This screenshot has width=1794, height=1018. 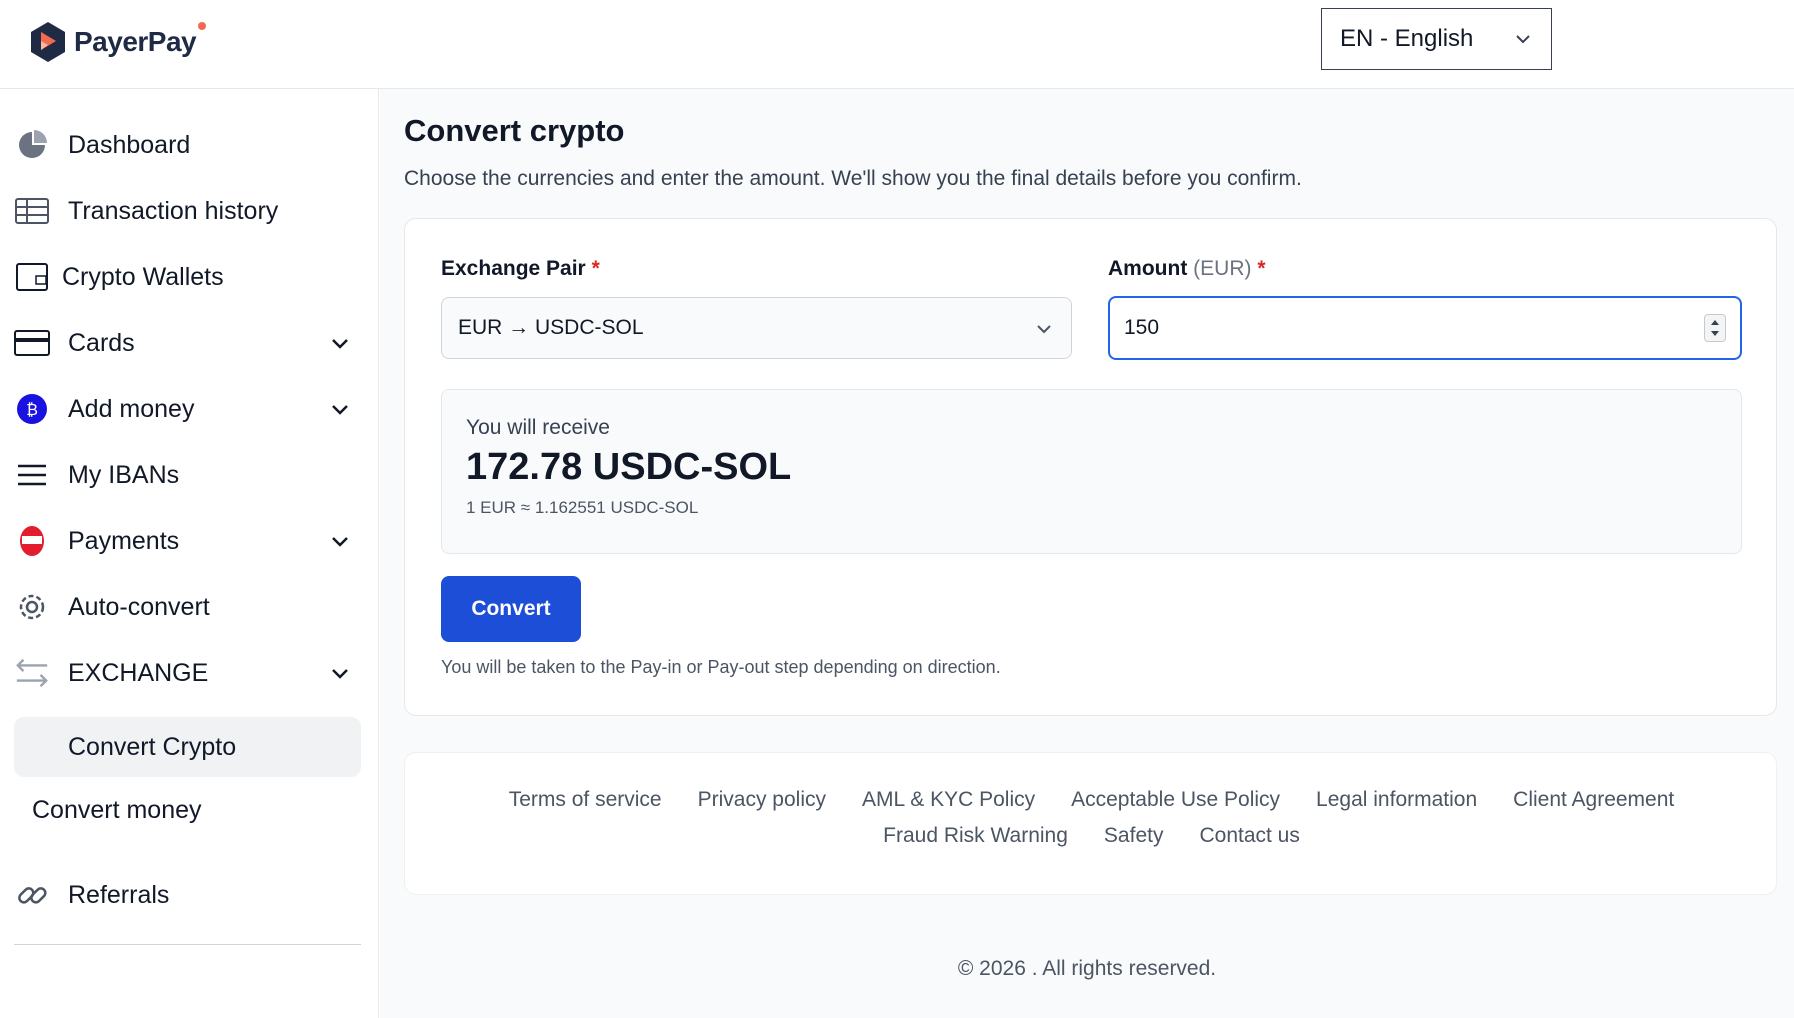 I want to click on stepper-arrows-icon, so click(x=1715, y=328).